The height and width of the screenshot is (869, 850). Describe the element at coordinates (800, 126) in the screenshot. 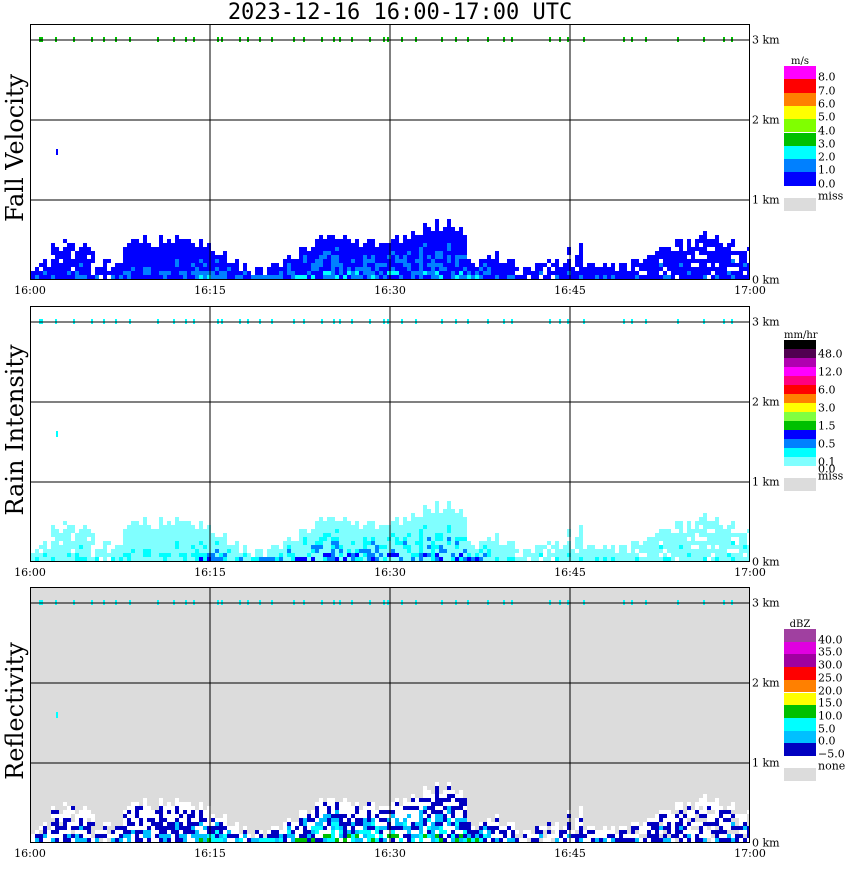

I see `legend-swatch` at that location.